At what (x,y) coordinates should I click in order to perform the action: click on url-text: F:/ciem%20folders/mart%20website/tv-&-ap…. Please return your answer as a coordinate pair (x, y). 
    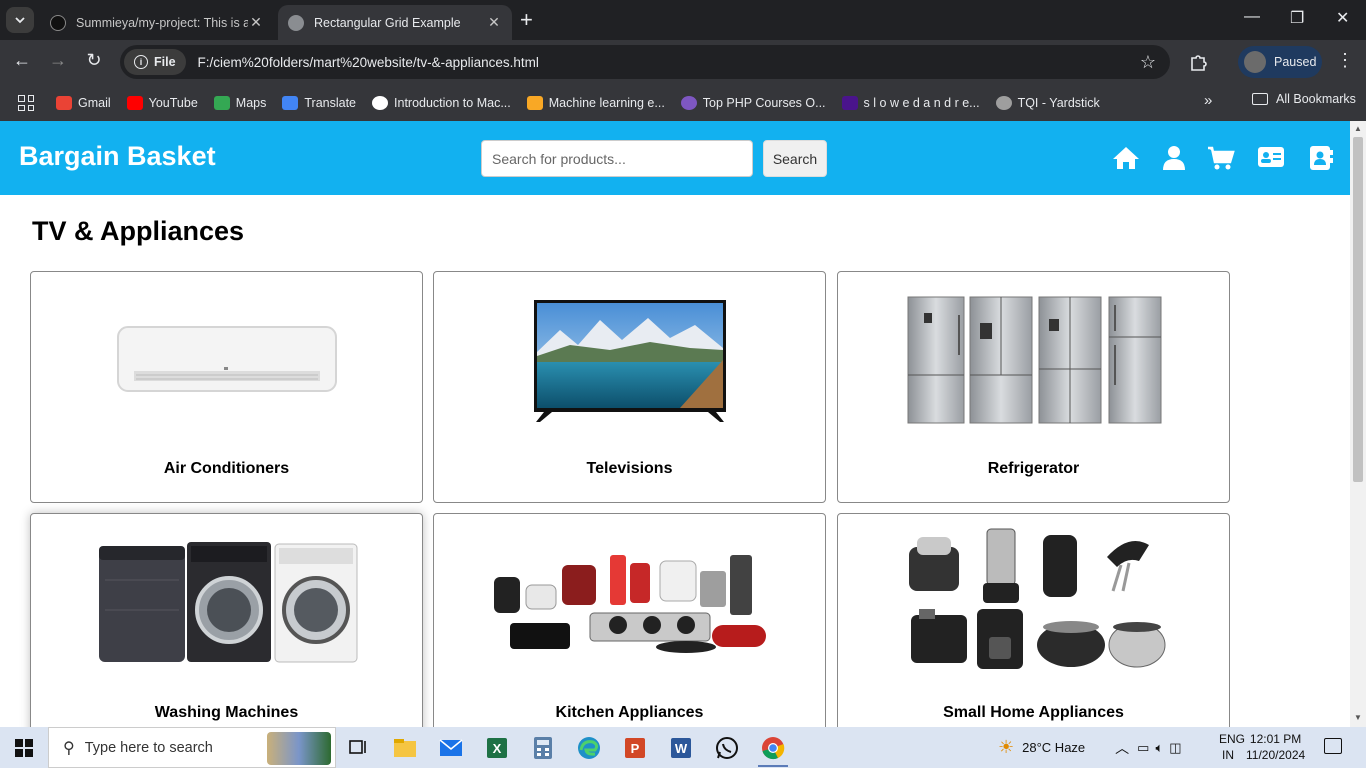
    Looking at the image, I should click on (669, 62).